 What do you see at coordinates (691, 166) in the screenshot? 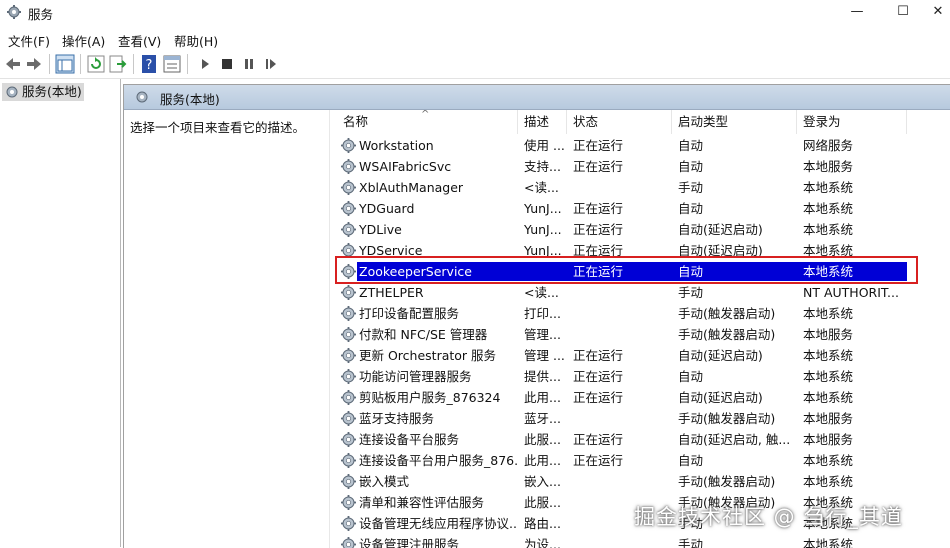
I see `service-startup-type: 自动` at bounding box center [691, 166].